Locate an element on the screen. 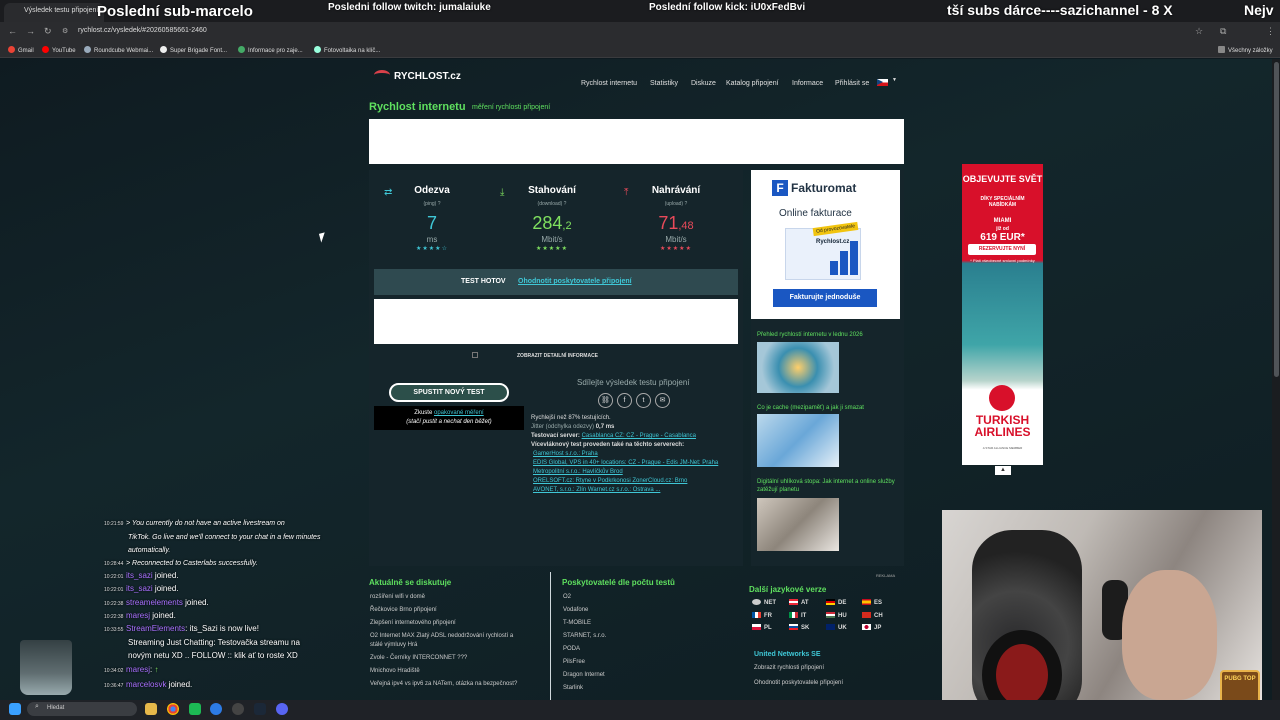  detail-toggle: ZOBRAZIT DETAILNÍ INFORMACE is located at coordinates (557, 356).